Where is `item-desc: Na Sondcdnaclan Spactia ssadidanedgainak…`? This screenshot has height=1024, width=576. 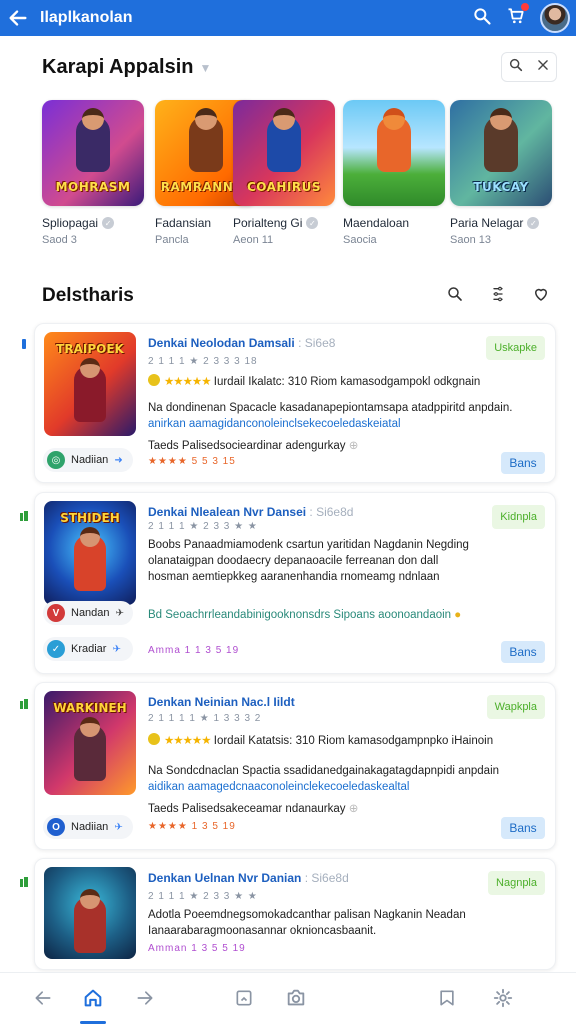
item-desc: Na Sondcdnaclan Spactia ssadidanedgainak… is located at coordinates (324, 771).